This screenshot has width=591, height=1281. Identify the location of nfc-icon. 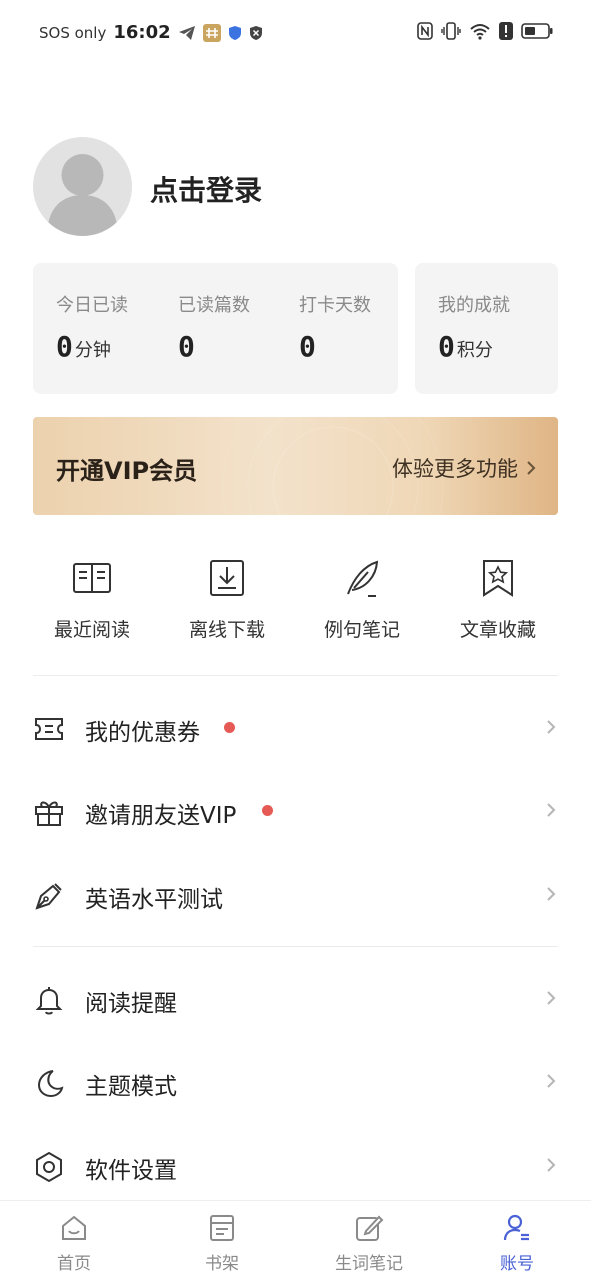
(425, 31).